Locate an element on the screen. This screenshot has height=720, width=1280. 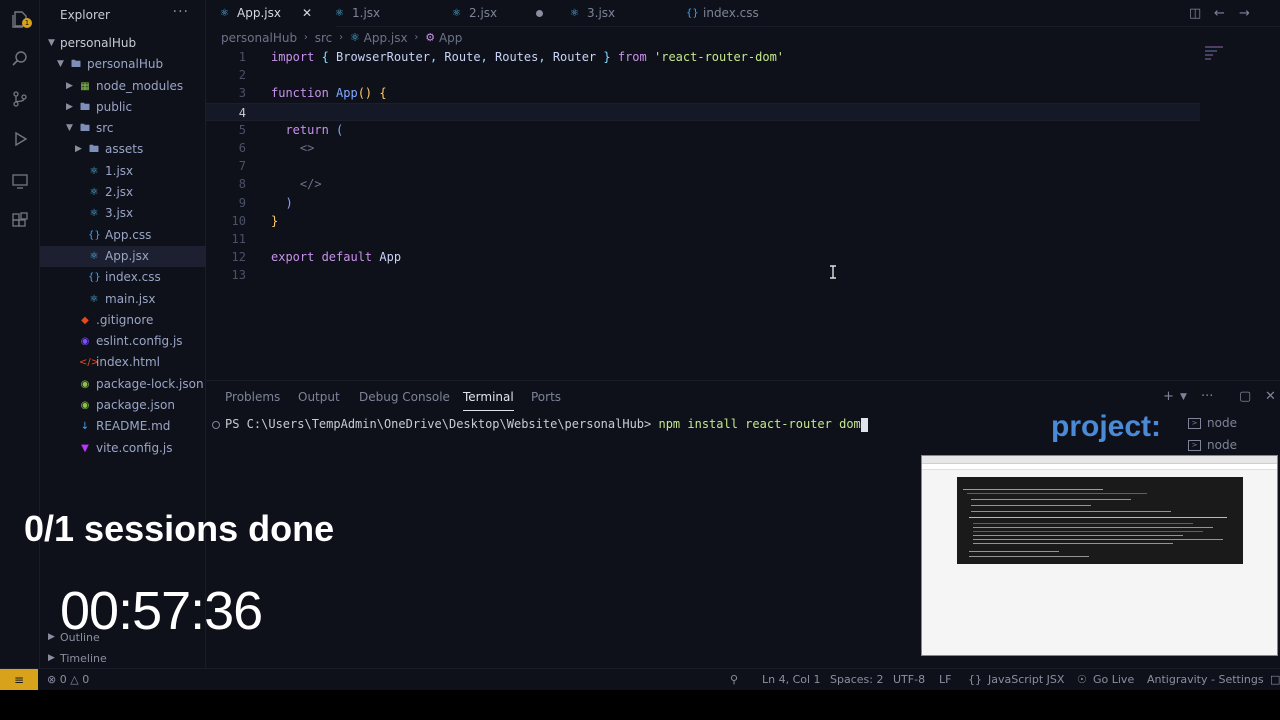
tree-item: ⚛ App.jsx is located at coordinates (123, 256).